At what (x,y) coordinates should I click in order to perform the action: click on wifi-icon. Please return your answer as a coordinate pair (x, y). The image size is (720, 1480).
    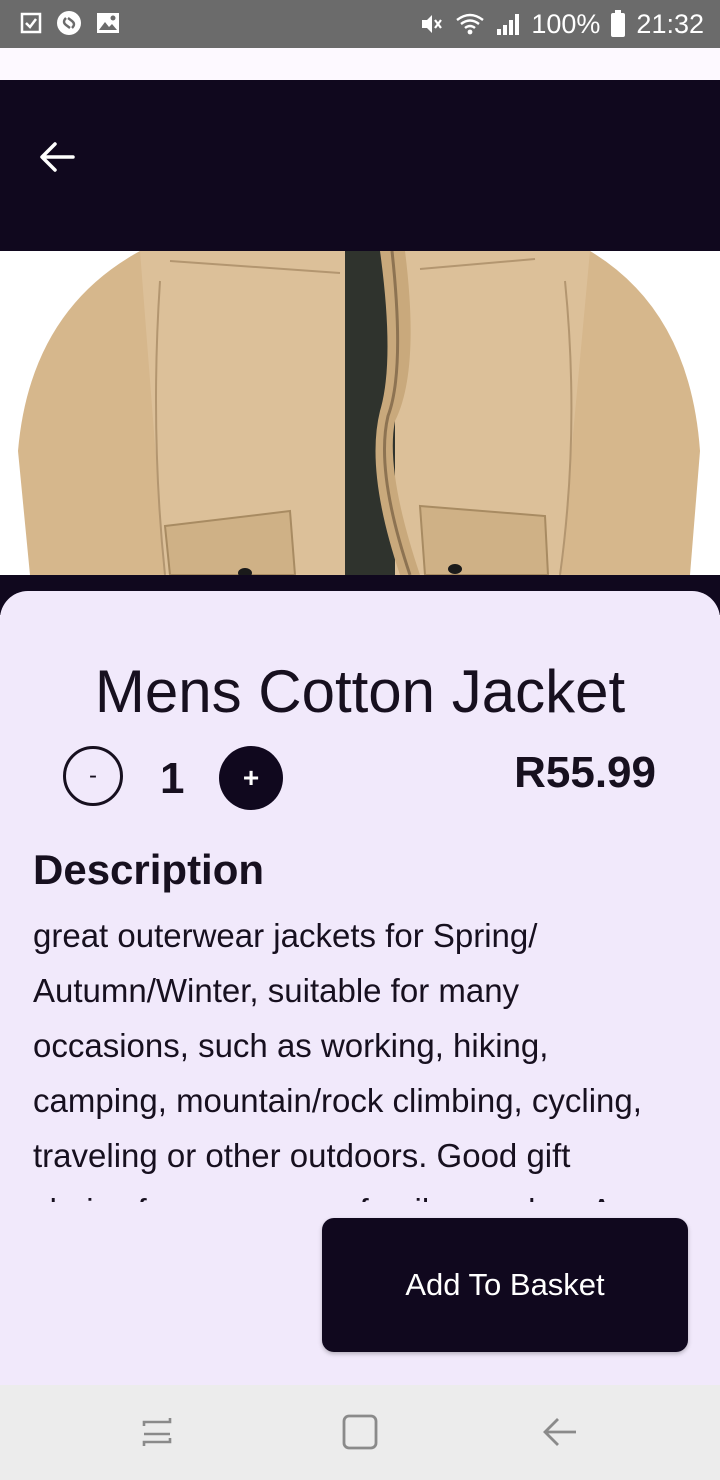
    Looking at the image, I should click on (470, 24).